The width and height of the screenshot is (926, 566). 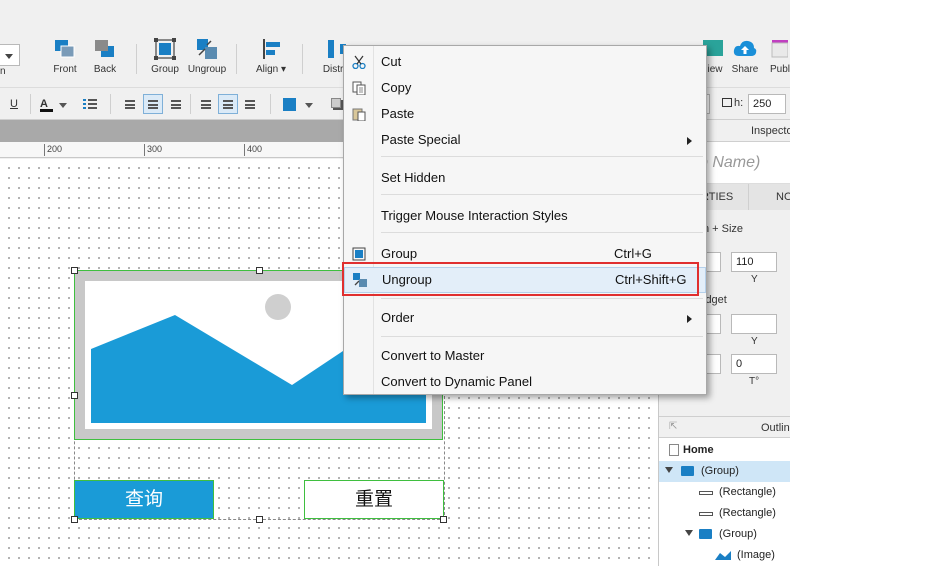 What do you see at coordinates (207, 63) in the screenshot?
I see `ungroup-button: Ungroup` at bounding box center [207, 63].